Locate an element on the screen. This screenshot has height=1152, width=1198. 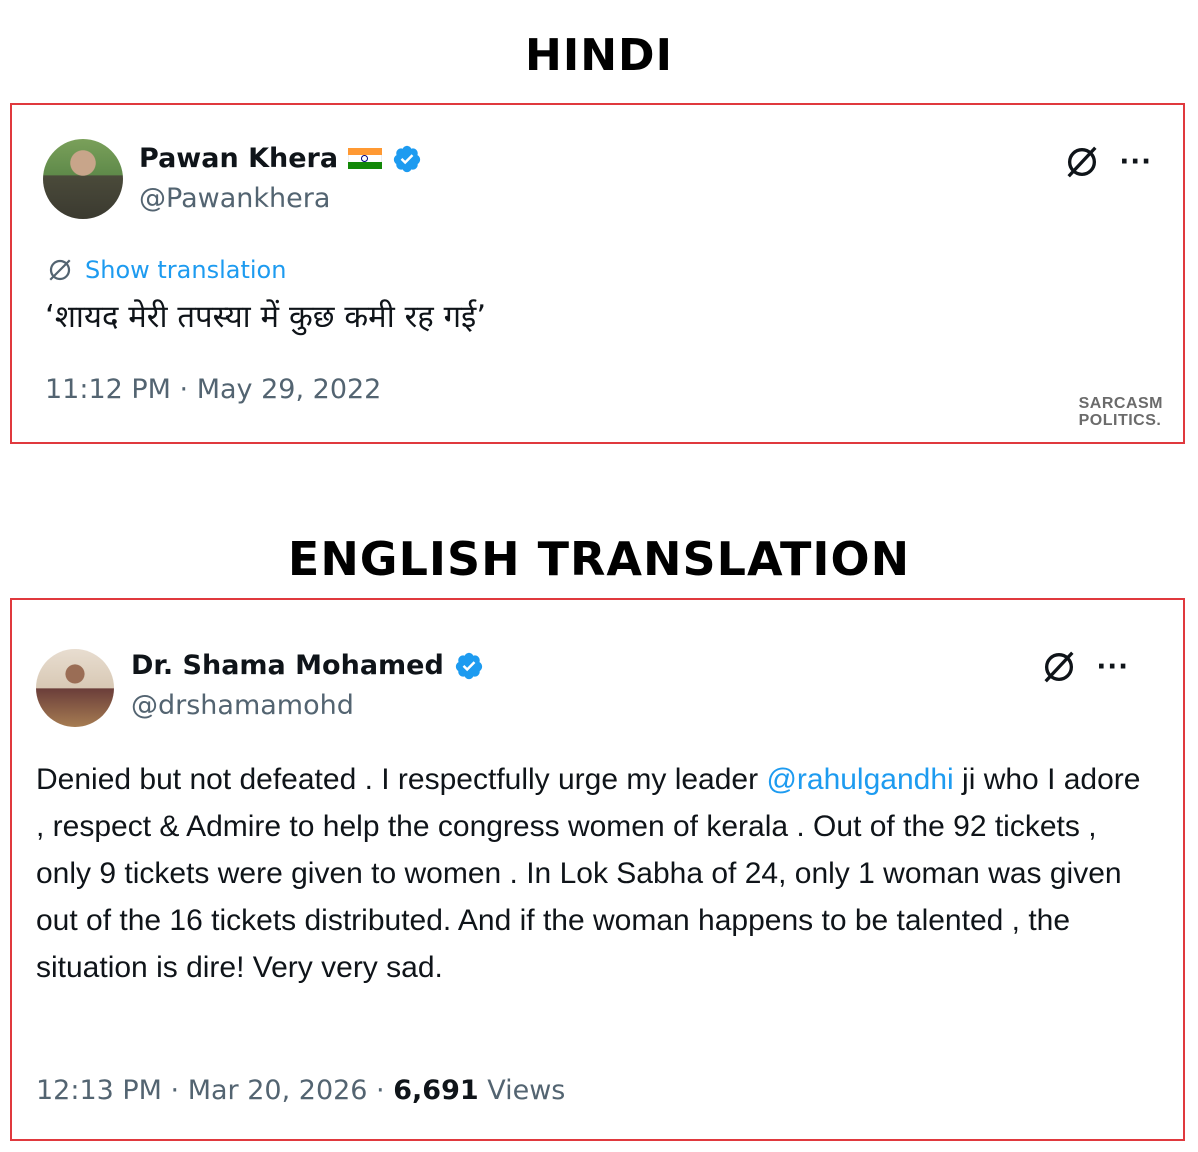
views-count: 6,691 is located at coordinates (436, 1090).